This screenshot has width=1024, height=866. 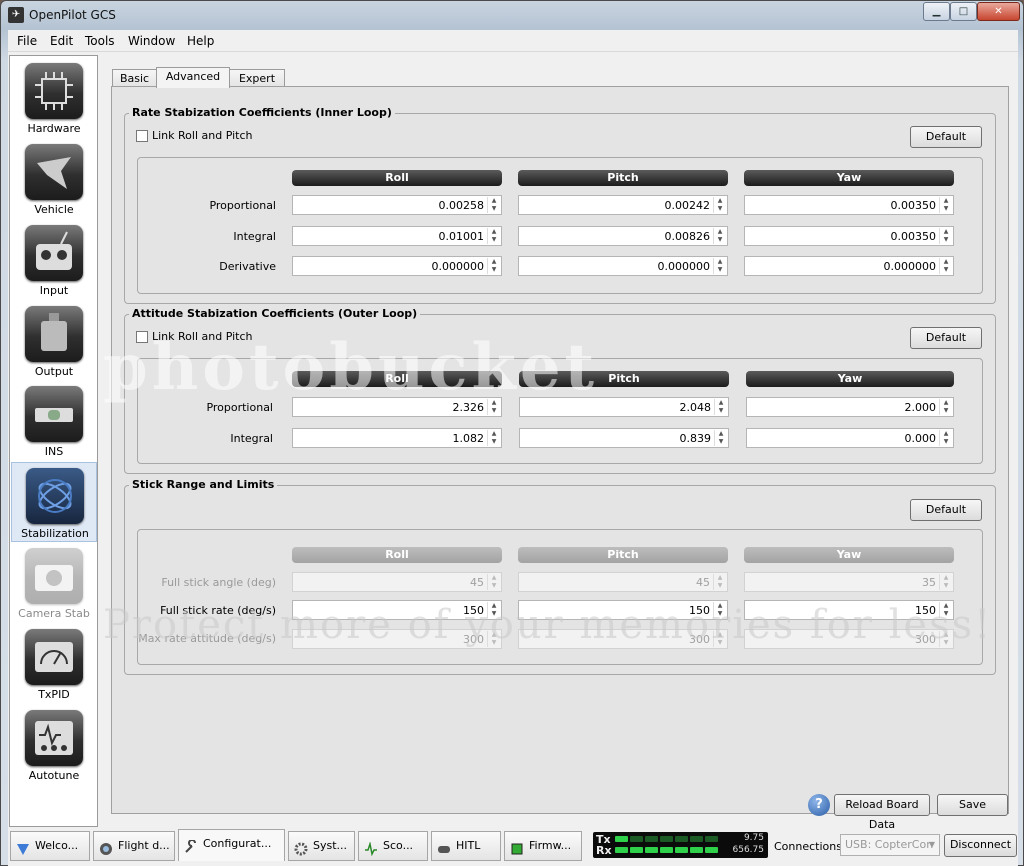 What do you see at coordinates (890, 845) in the screenshot?
I see `connection-device-select: USB: CopterCon ▼` at bounding box center [890, 845].